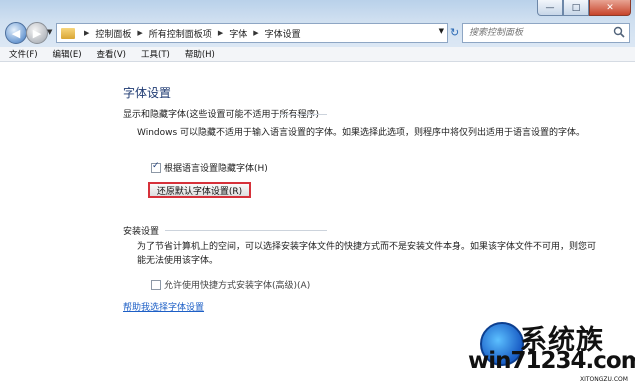 The image size is (635, 383). What do you see at coordinates (147, 93) in the screenshot?
I see `page-title: 字体设置` at bounding box center [147, 93].